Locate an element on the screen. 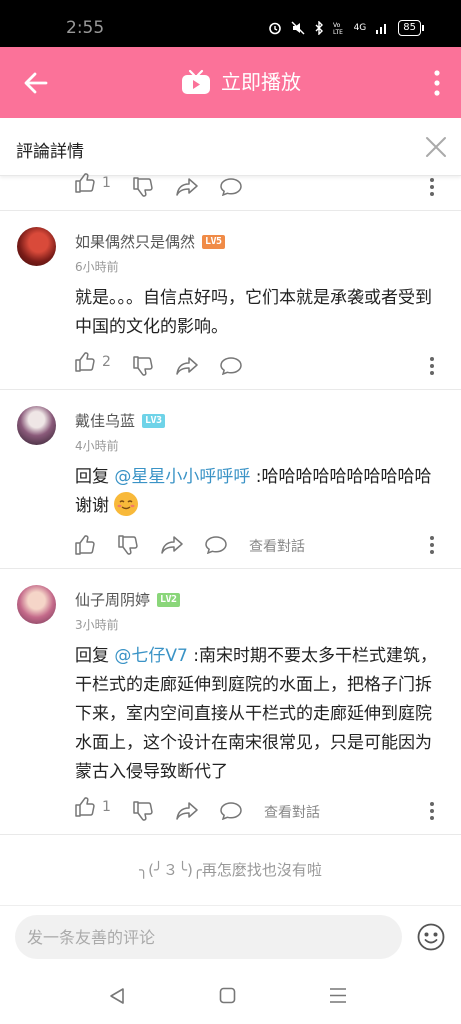  username: 仙子周阴婷 is located at coordinates (113, 600).